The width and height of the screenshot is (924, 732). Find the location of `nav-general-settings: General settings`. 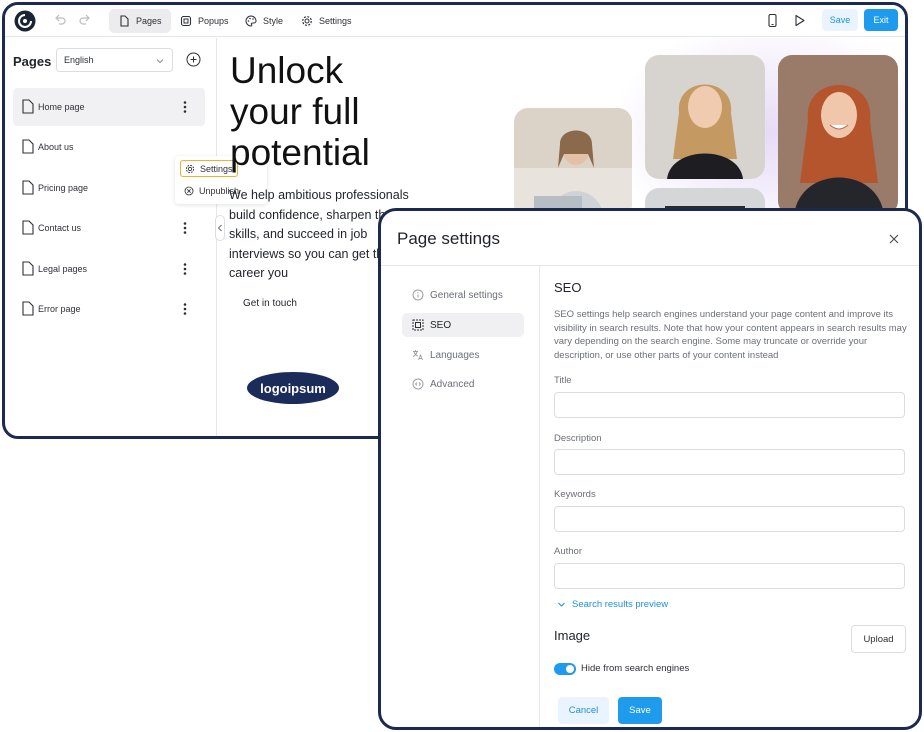

nav-general-settings: General settings is located at coordinates (463, 295).